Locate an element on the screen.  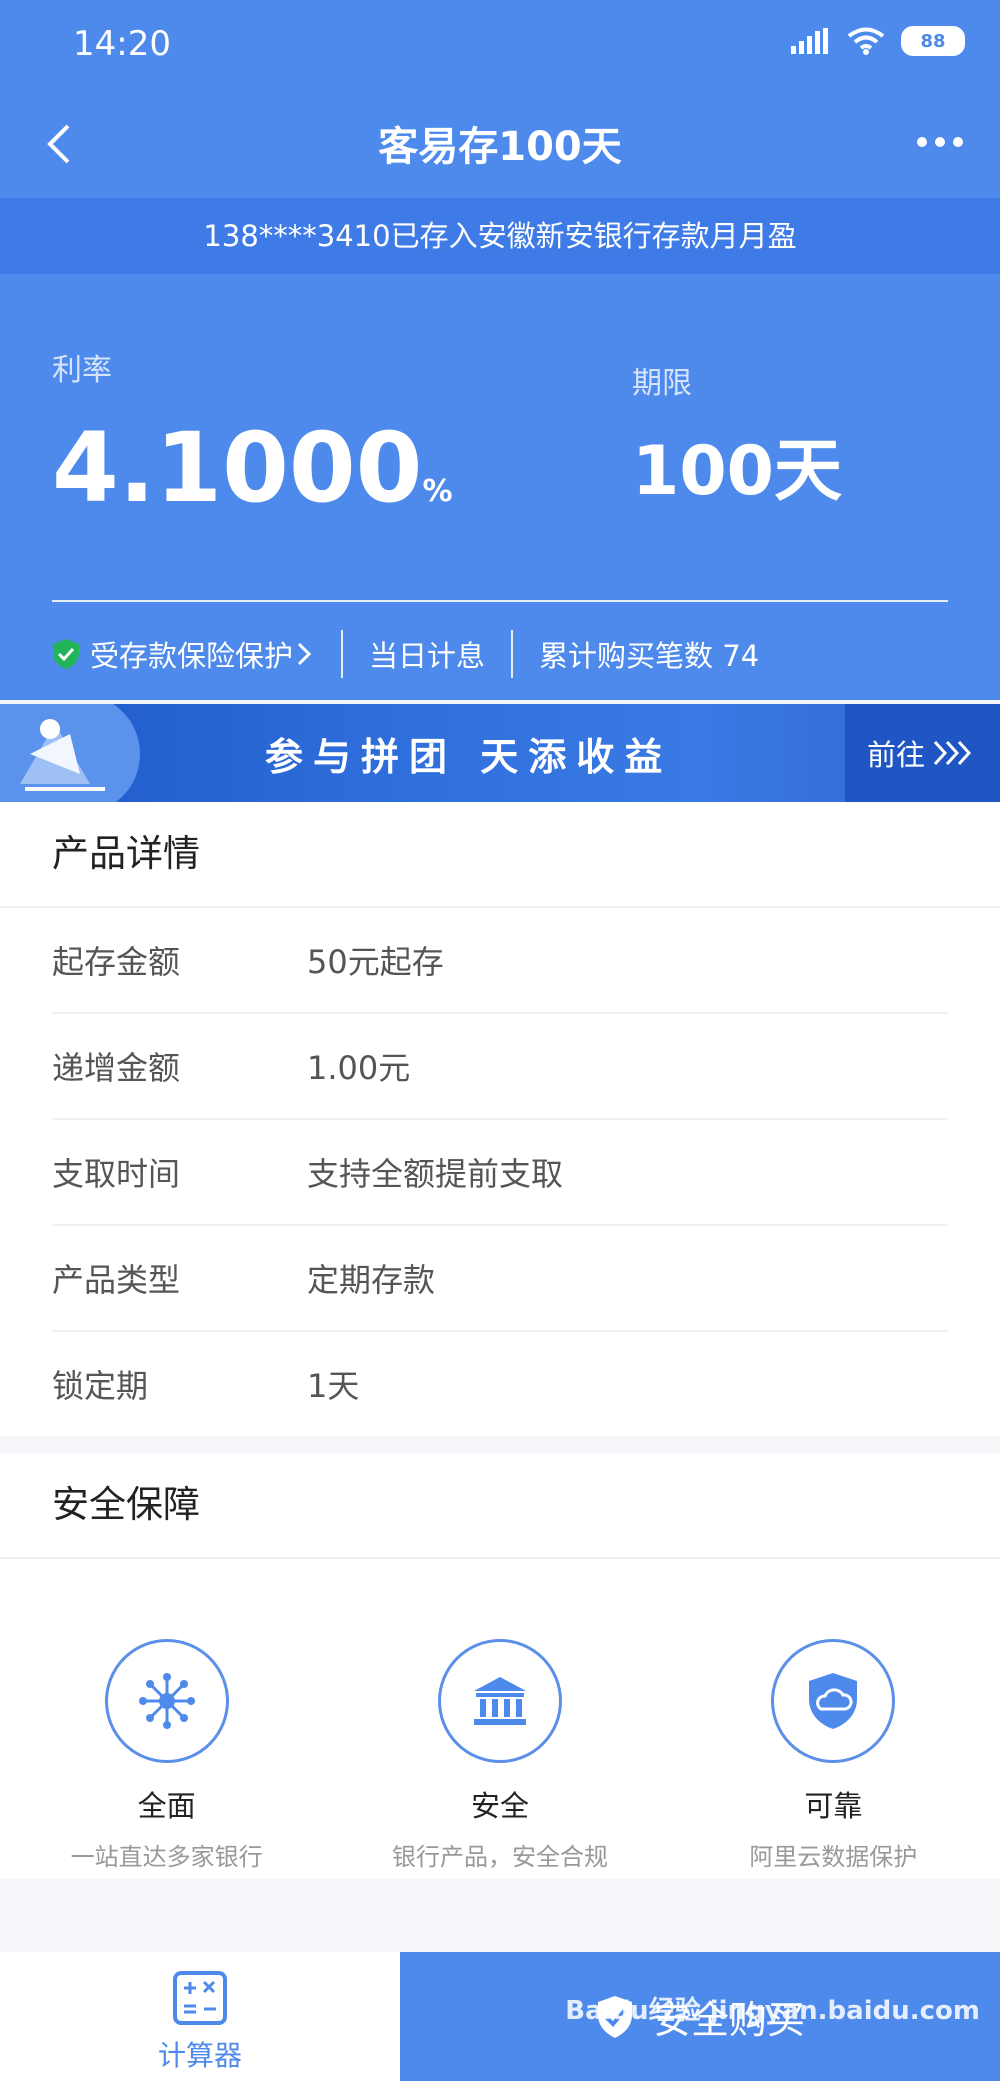
security-item-desc: 银行产品，安全合规 is located at coordinates (499, 1857).